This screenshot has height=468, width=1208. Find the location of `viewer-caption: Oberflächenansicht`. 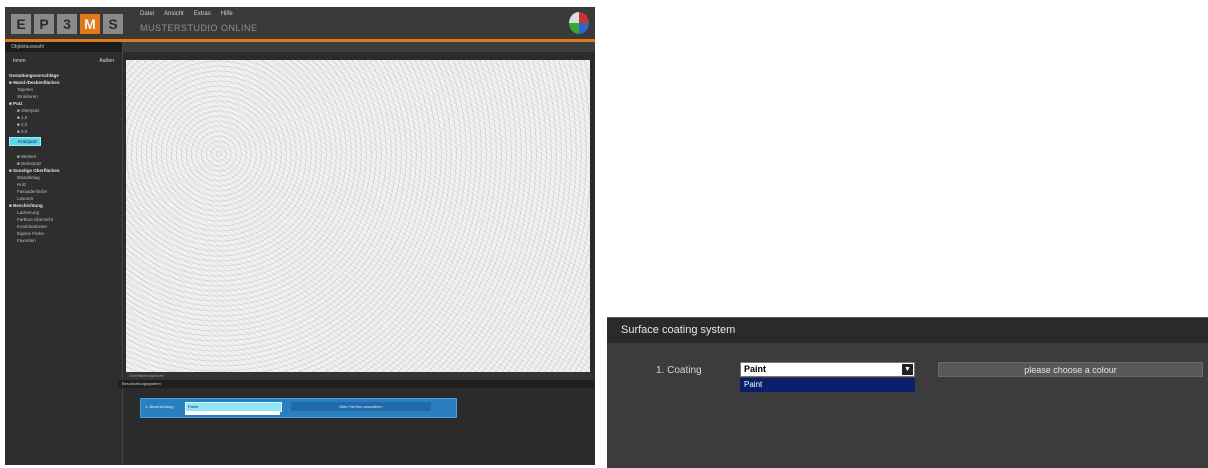

viewer-caption: Oberflächenansicht is located at coordinates (359, 376).